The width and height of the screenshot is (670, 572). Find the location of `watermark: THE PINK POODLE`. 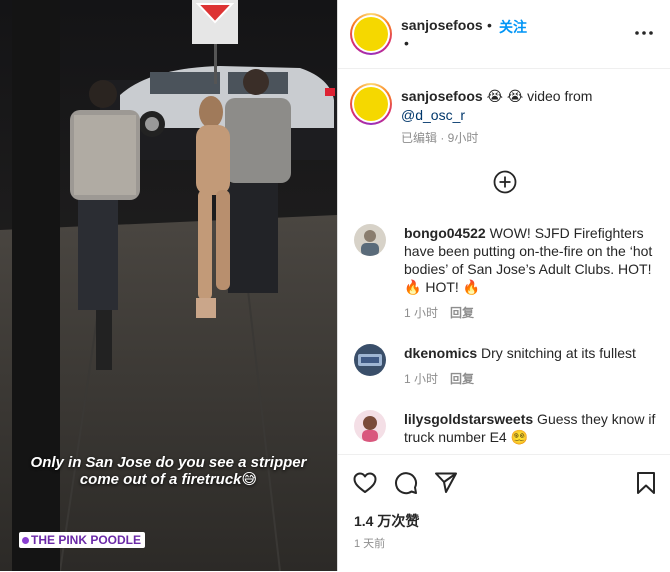

watermark: THE PINK POODLE is located at coordinates (82, 540).